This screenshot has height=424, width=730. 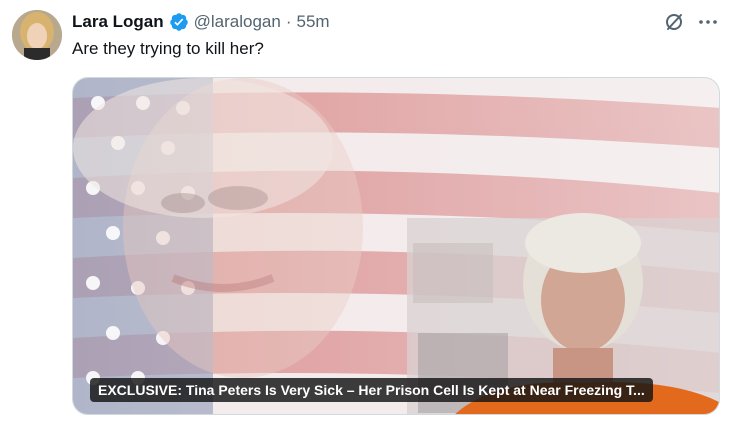 I want to click on tweet-text: Are they trying to kill her?, so click(x=168, y=48).